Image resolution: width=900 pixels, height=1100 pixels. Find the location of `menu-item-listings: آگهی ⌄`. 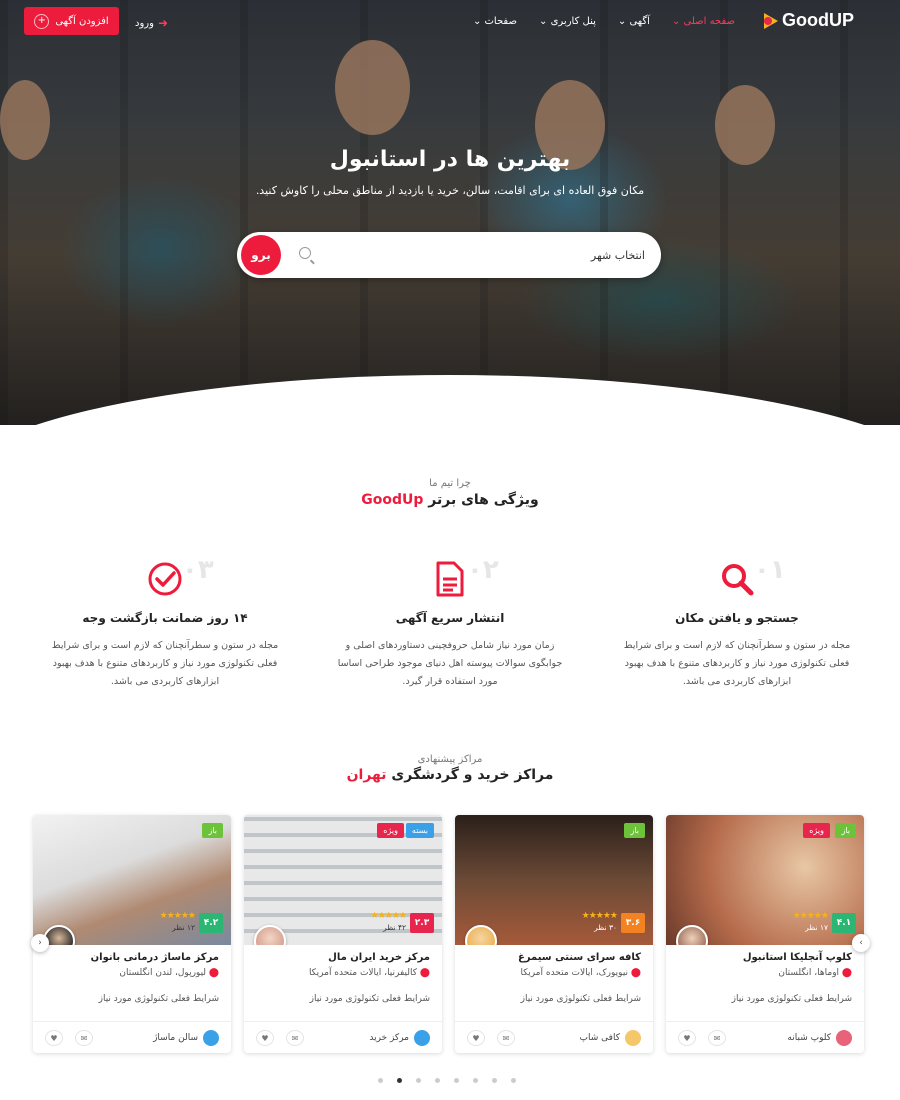

menu-item-listings: آگهی ⌄ is located at coordinates (634, 21).